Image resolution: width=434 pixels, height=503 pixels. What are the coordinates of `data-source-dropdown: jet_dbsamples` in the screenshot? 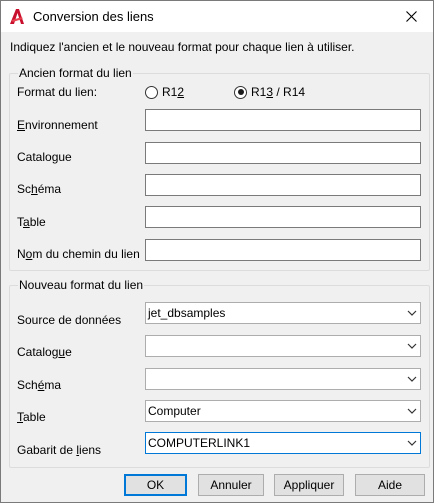 It's located at (283, 313).